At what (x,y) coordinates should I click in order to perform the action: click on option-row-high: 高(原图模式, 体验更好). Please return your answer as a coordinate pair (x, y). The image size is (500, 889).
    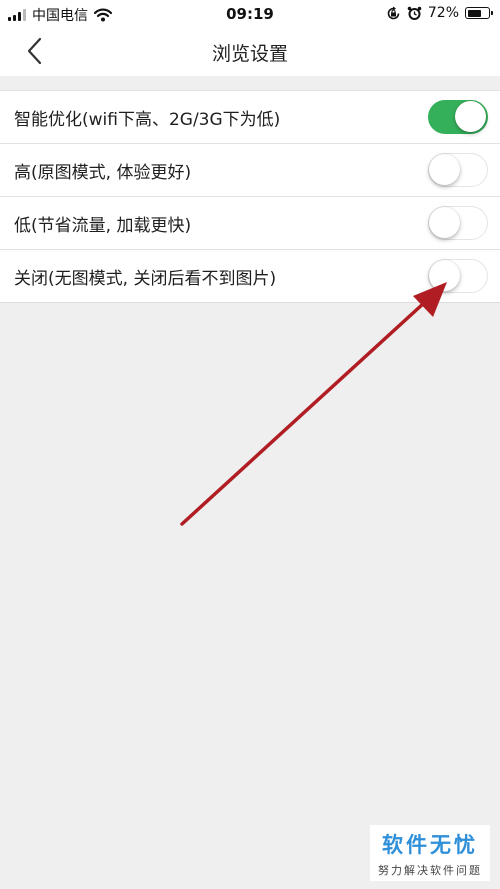
    Looking at the image, I should click on (250, 169).